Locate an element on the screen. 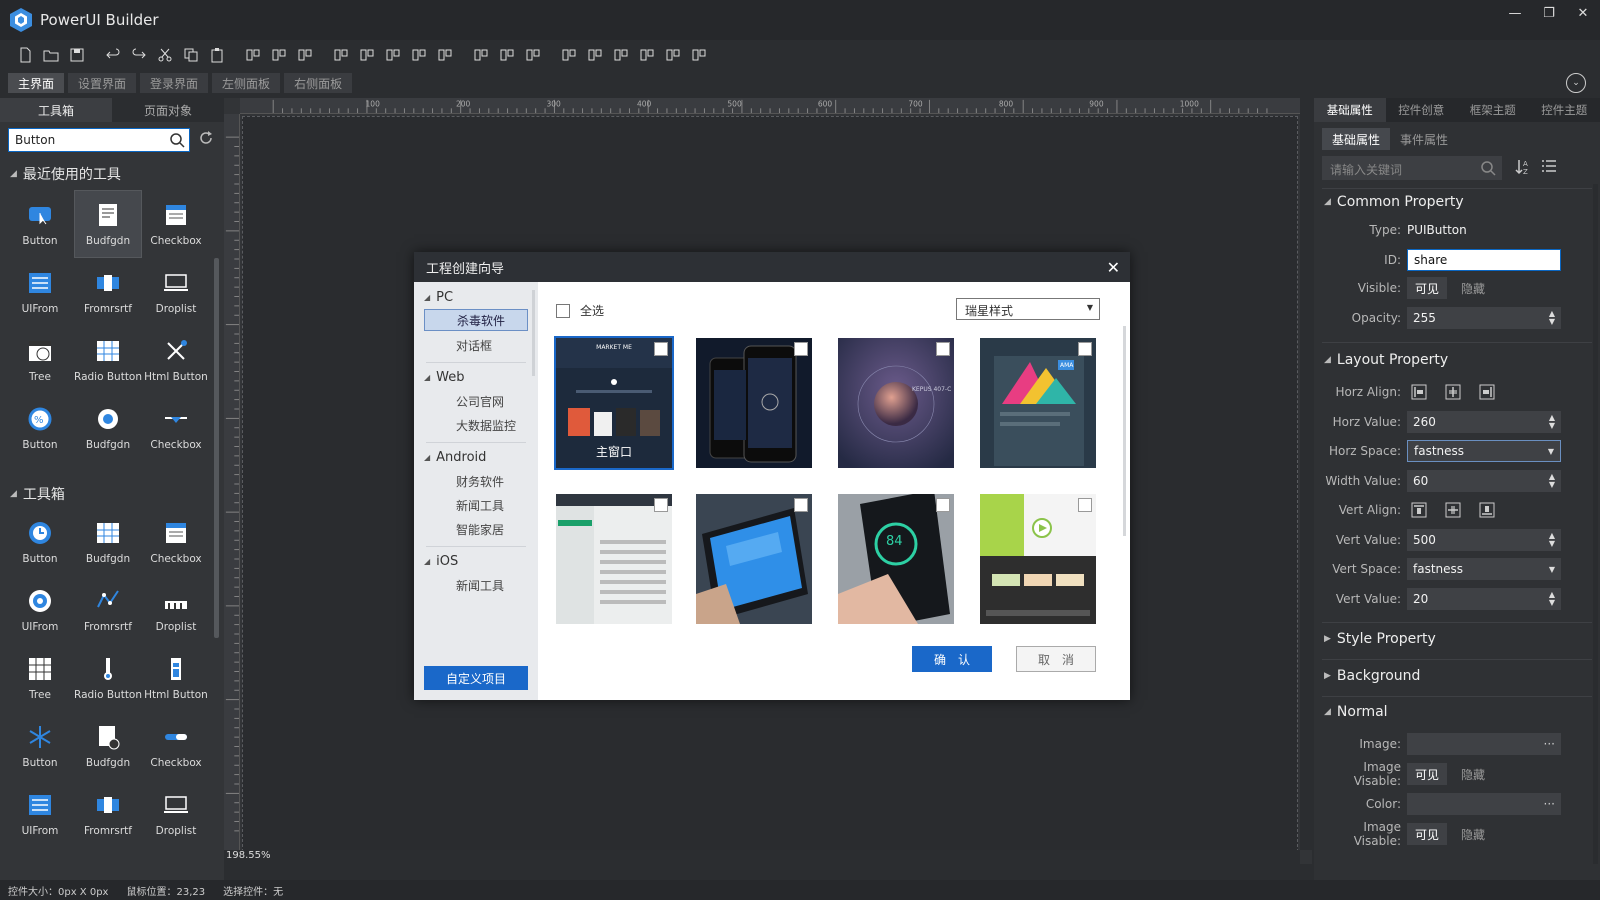 The height and width of the screenshot is (900, 1600). refresh-icon is located at coordinates (206, 138).